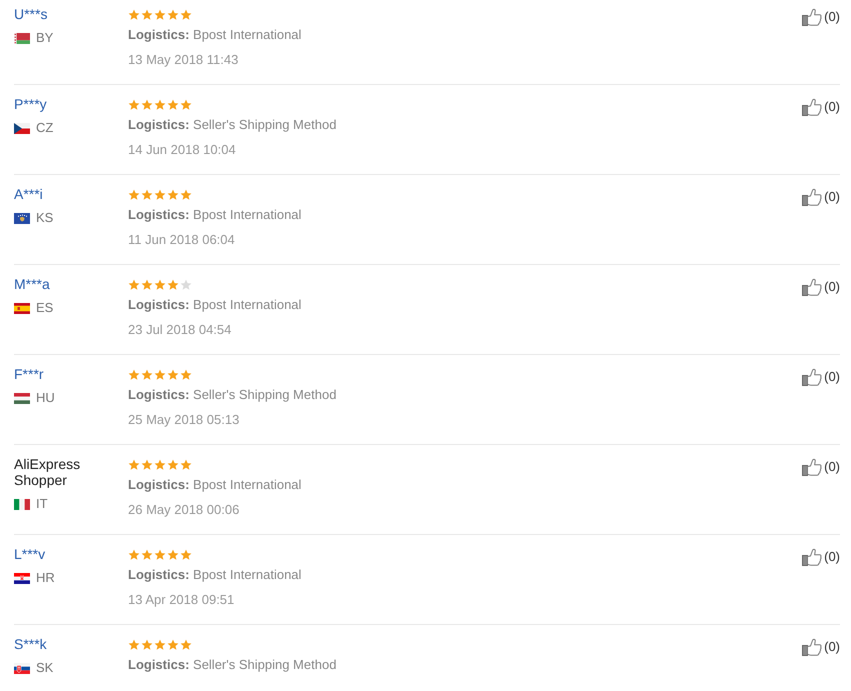 Image resolution: width=851 pixels, height=691 pixels. I want to click on reviewer-name: AliExpress Shopper, so click(48, 472).